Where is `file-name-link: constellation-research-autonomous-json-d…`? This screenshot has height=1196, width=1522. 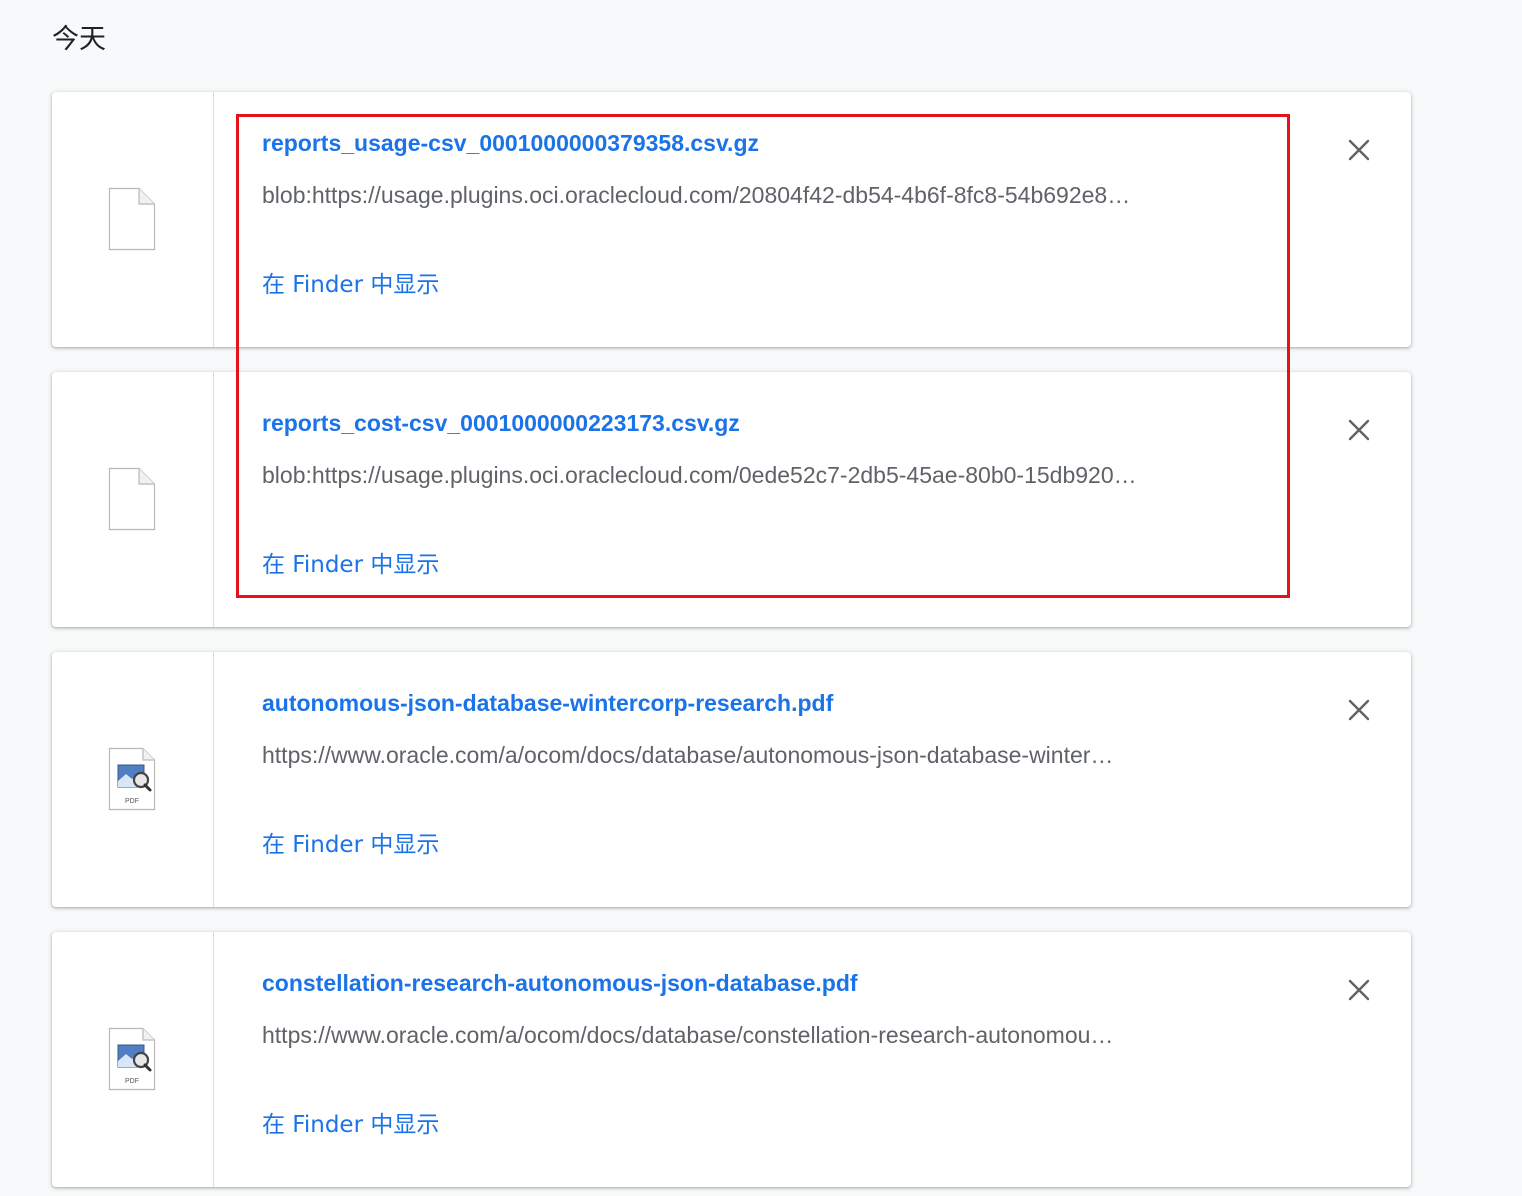 file-name-link: constellation-research-autonomous-json-d… is located at coordinates (560, 983).